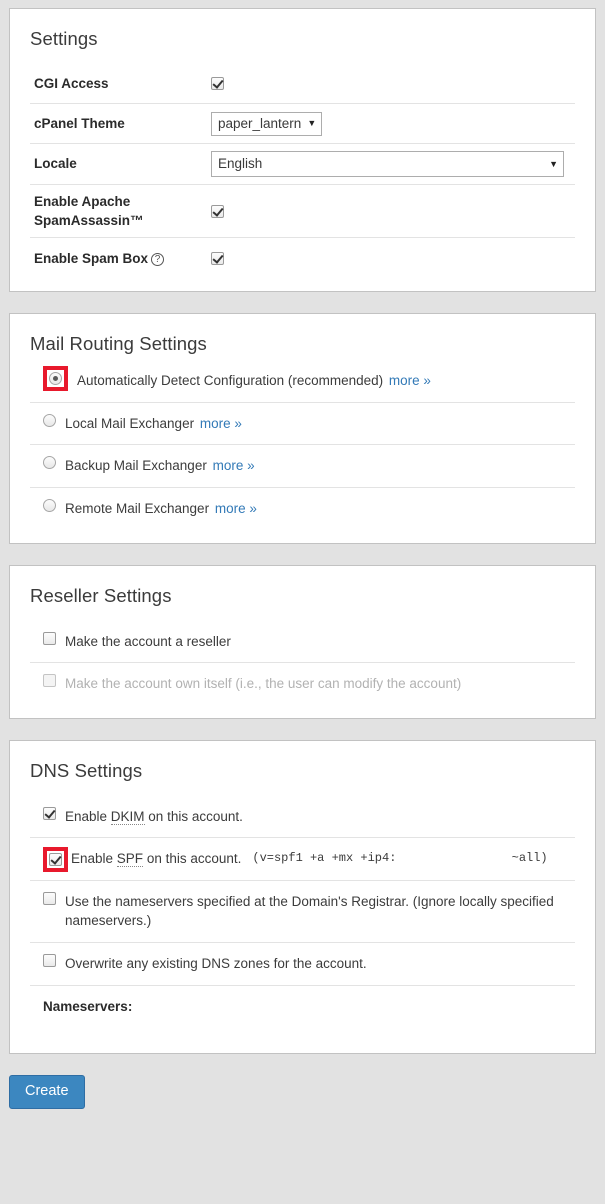 The image size is (605, 1204). What do you see at coordinates (137, 508) in the screenshot?
I see `remote-mail-exchanger-label: Remote Mail Exchanger` at bounding box center [137, 508].